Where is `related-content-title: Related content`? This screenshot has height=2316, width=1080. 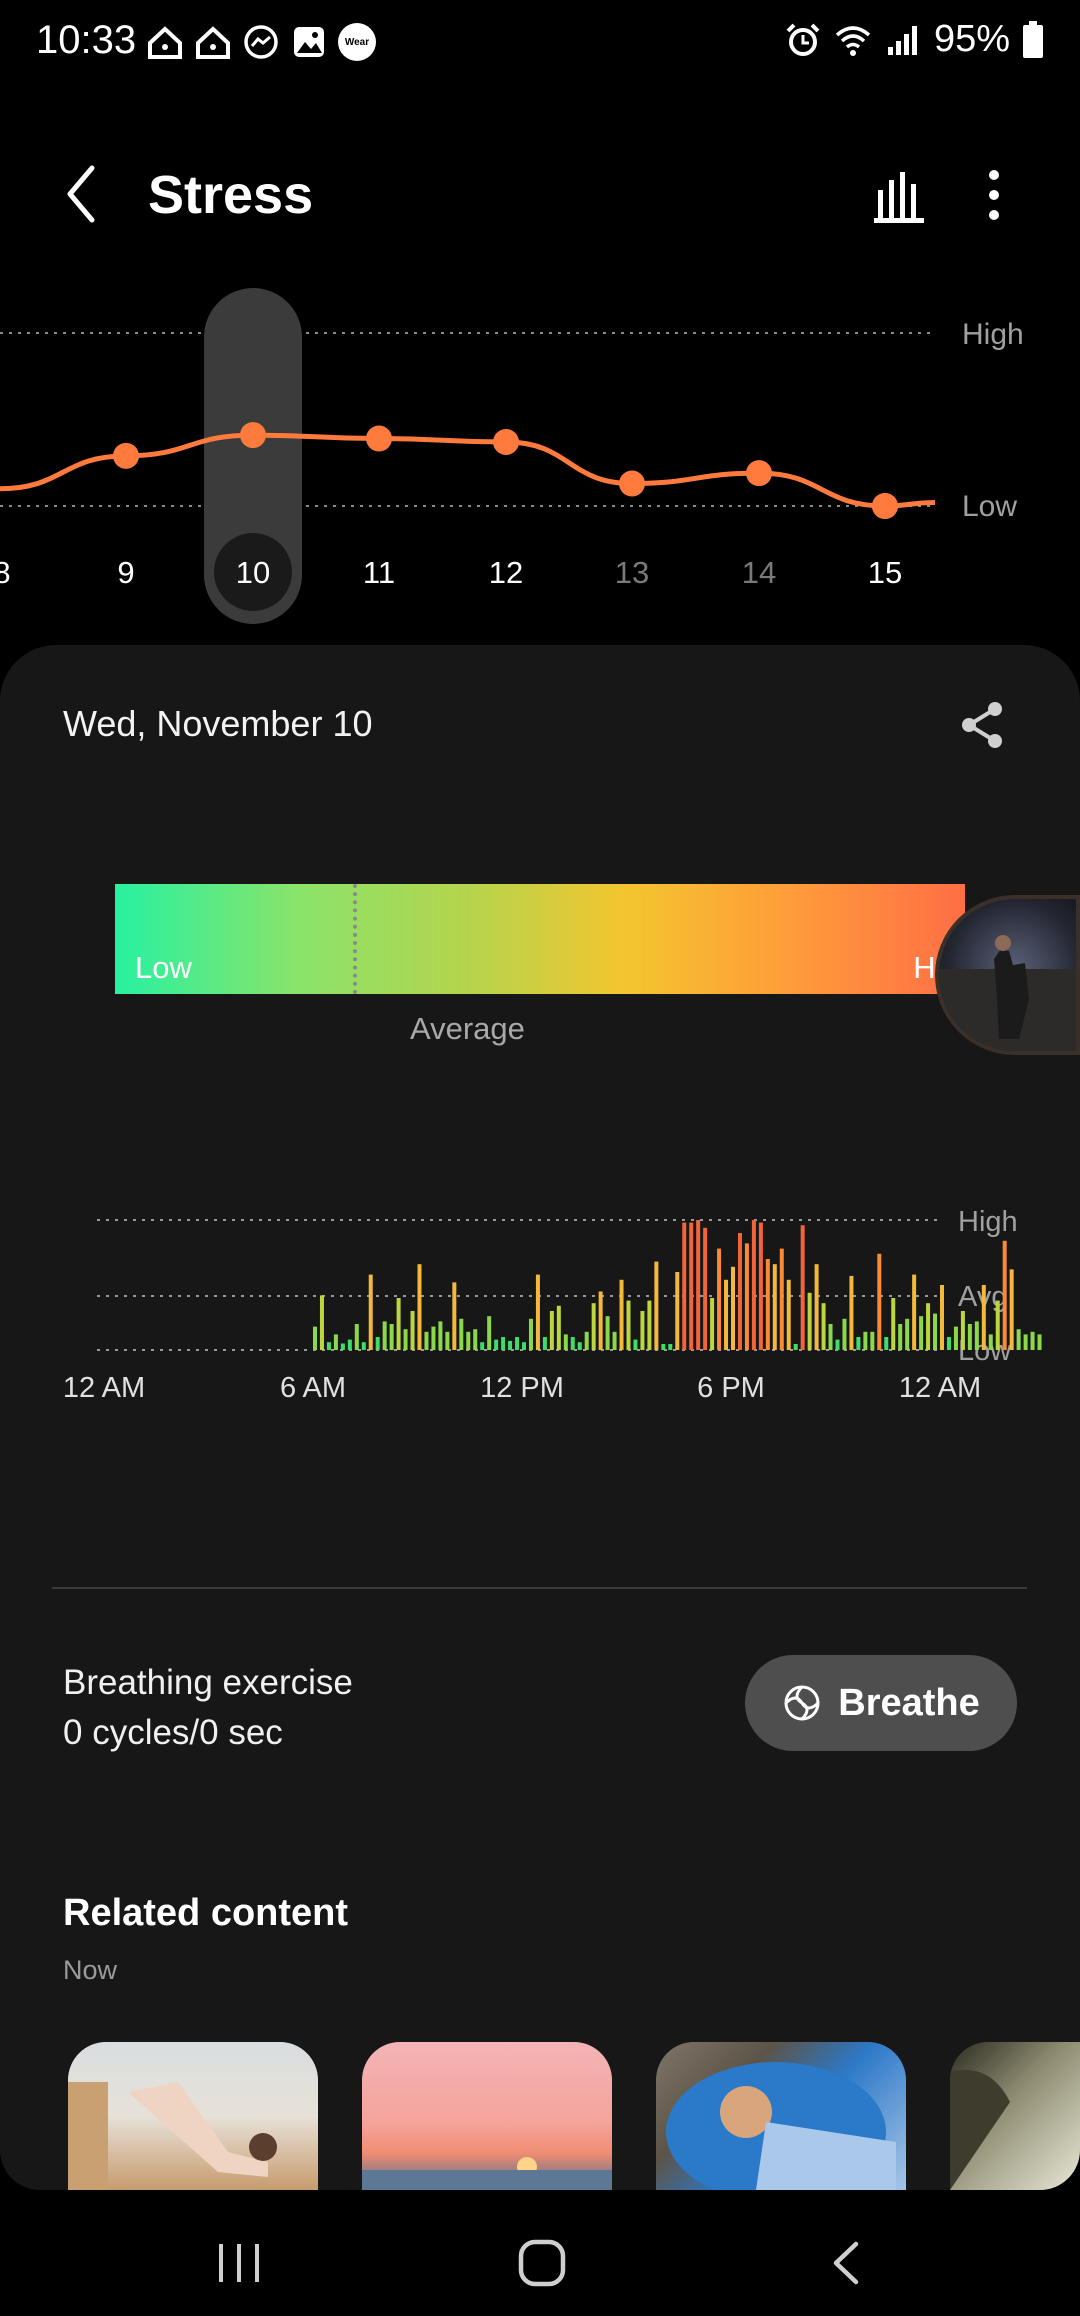
related-content-title: Related content is located at coordinates (206, 1913).